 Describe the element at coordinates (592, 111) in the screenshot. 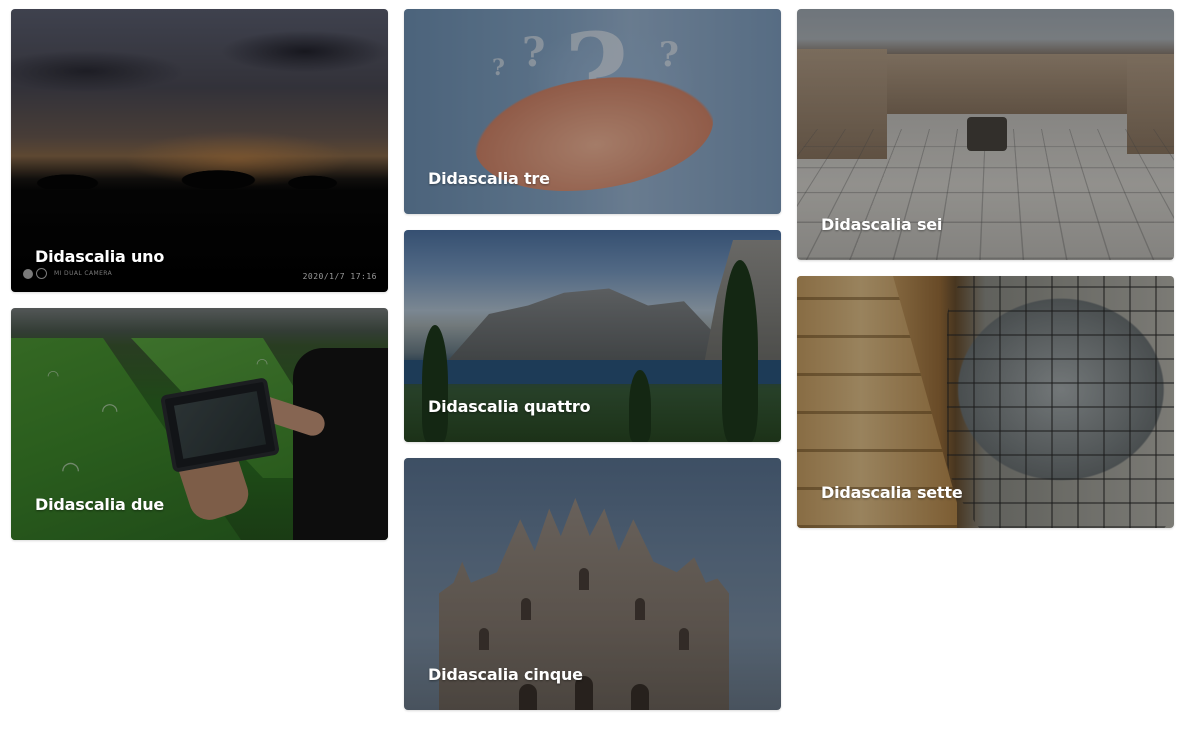

I see `gallery-card-tre: ? ? ? ? ? Didascalia tre` at that location.